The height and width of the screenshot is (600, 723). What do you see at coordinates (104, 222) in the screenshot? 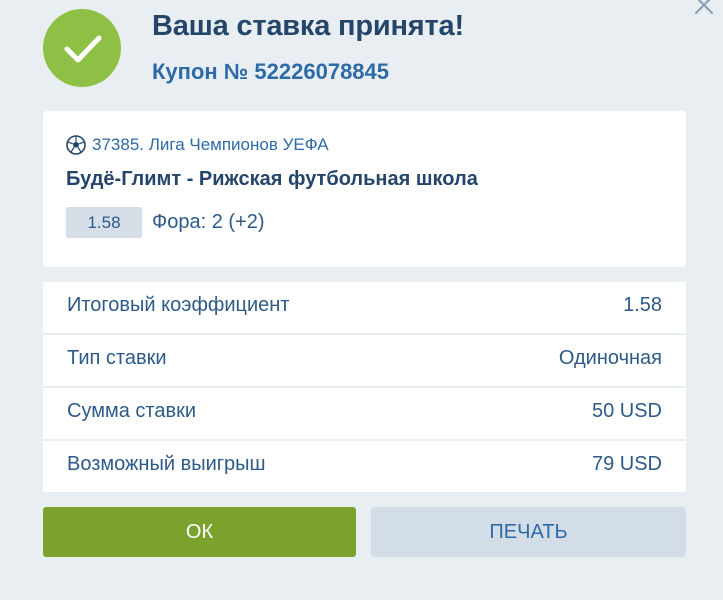
I see `odds-badge: 1.58` at bounding box center [104, 222].